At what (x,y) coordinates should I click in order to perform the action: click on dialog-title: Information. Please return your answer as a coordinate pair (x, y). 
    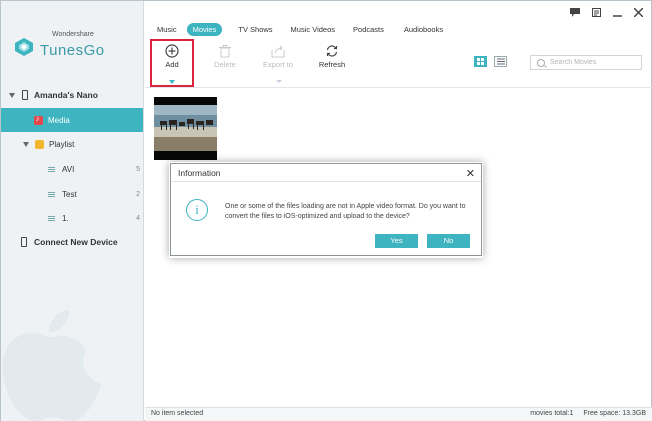
    Looking at the image, I should click on (199, 172).